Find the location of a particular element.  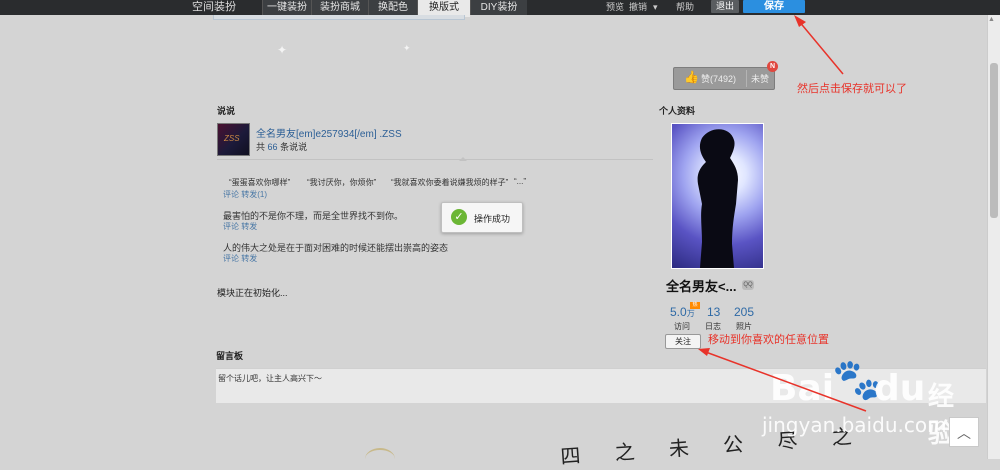

arrow-to-follow is located at coordinates (784, 381).